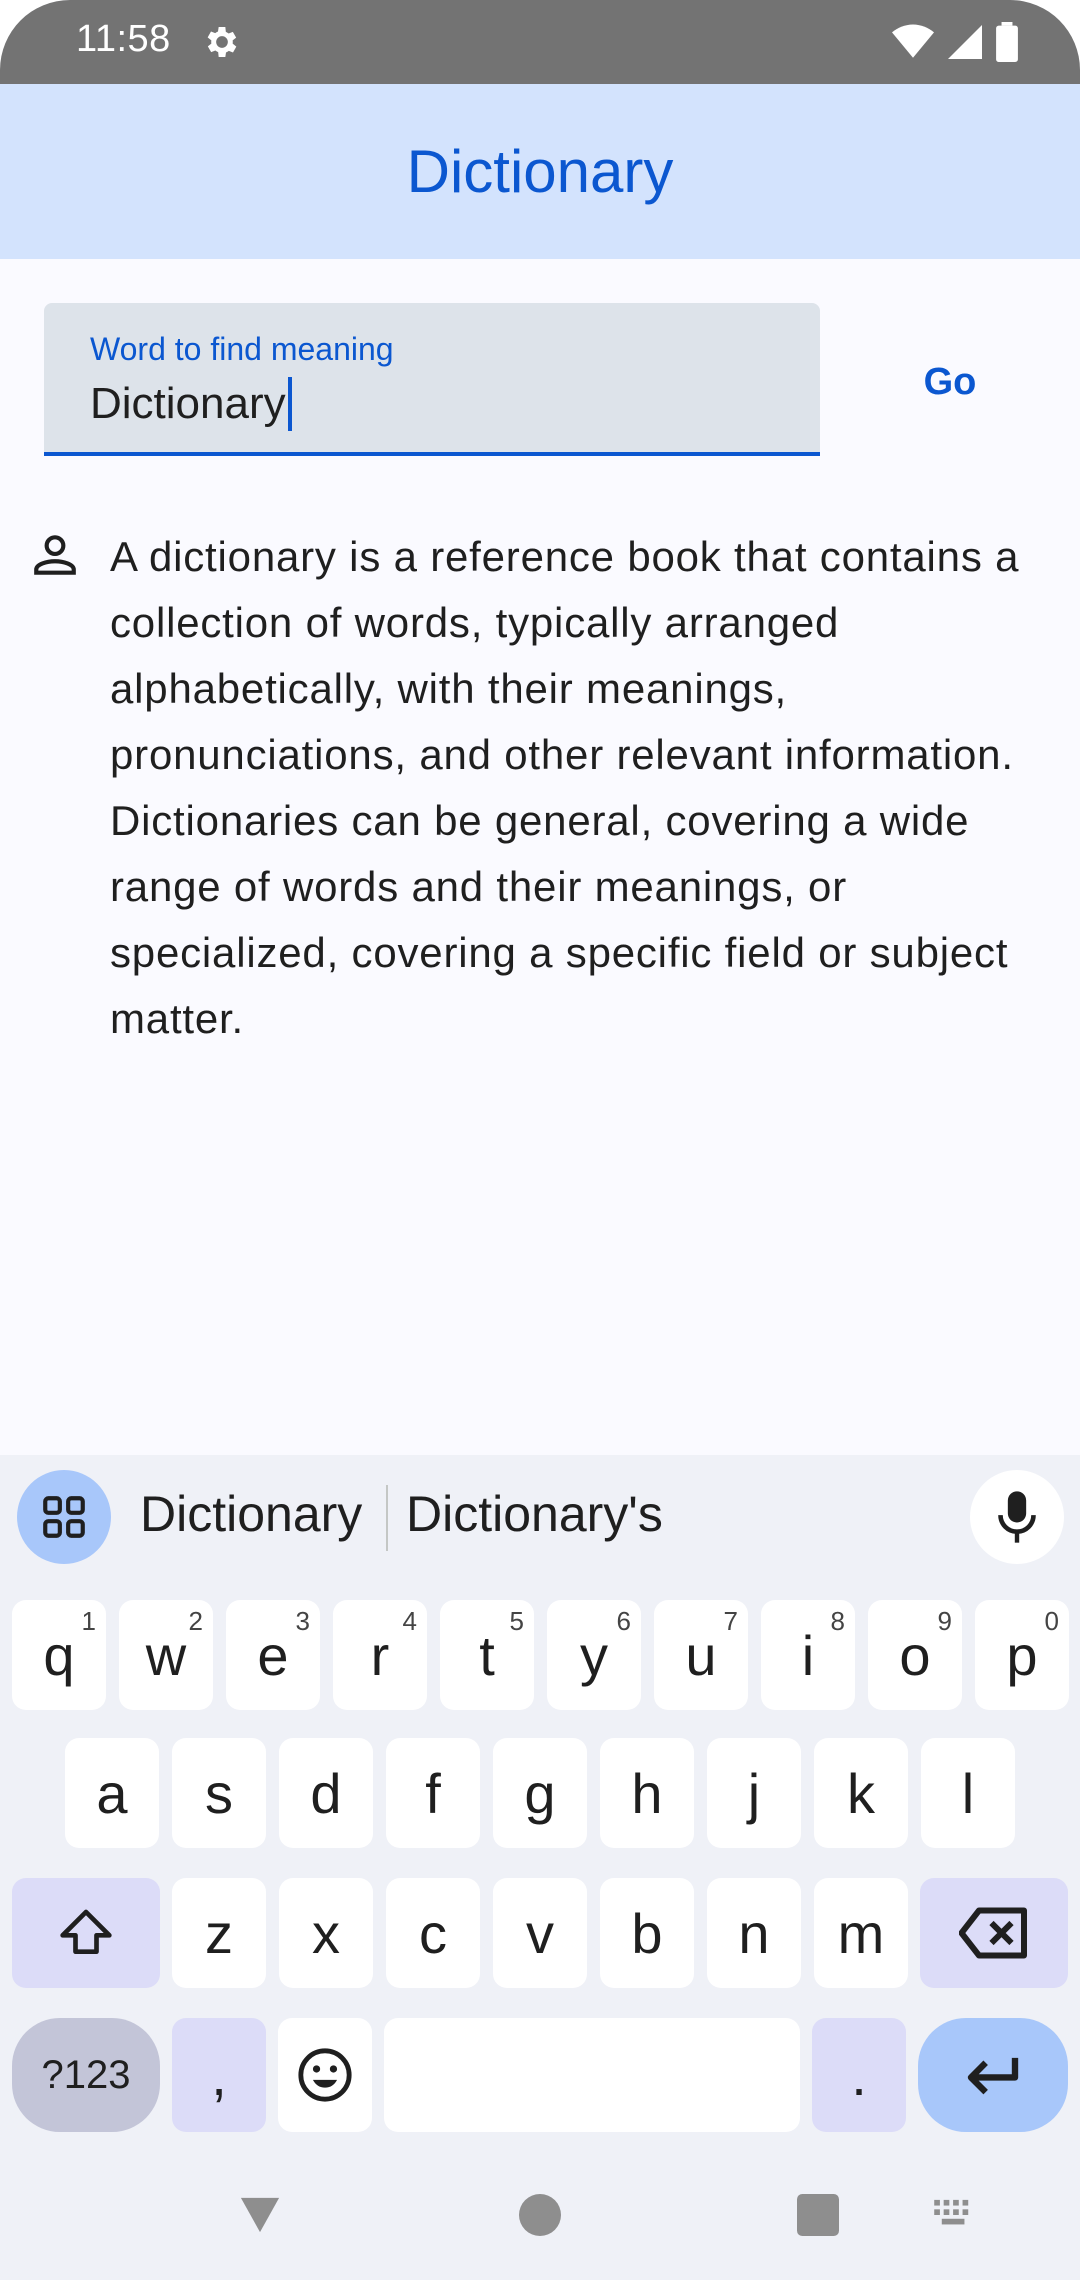 Image resolution: width=1080 pixels, height=2280 pixels. I want to click on word-input-value: Dictionary, so click(188, 403).